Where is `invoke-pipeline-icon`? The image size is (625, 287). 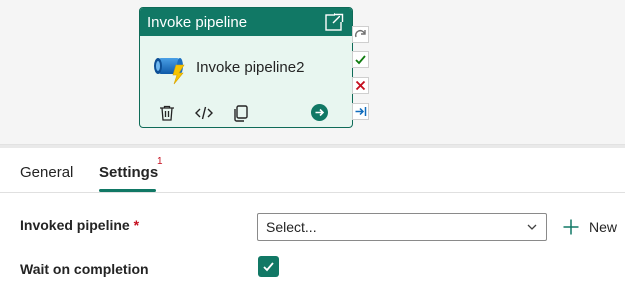 invoke-pipeline-icon is located at coordinates (169, 71).